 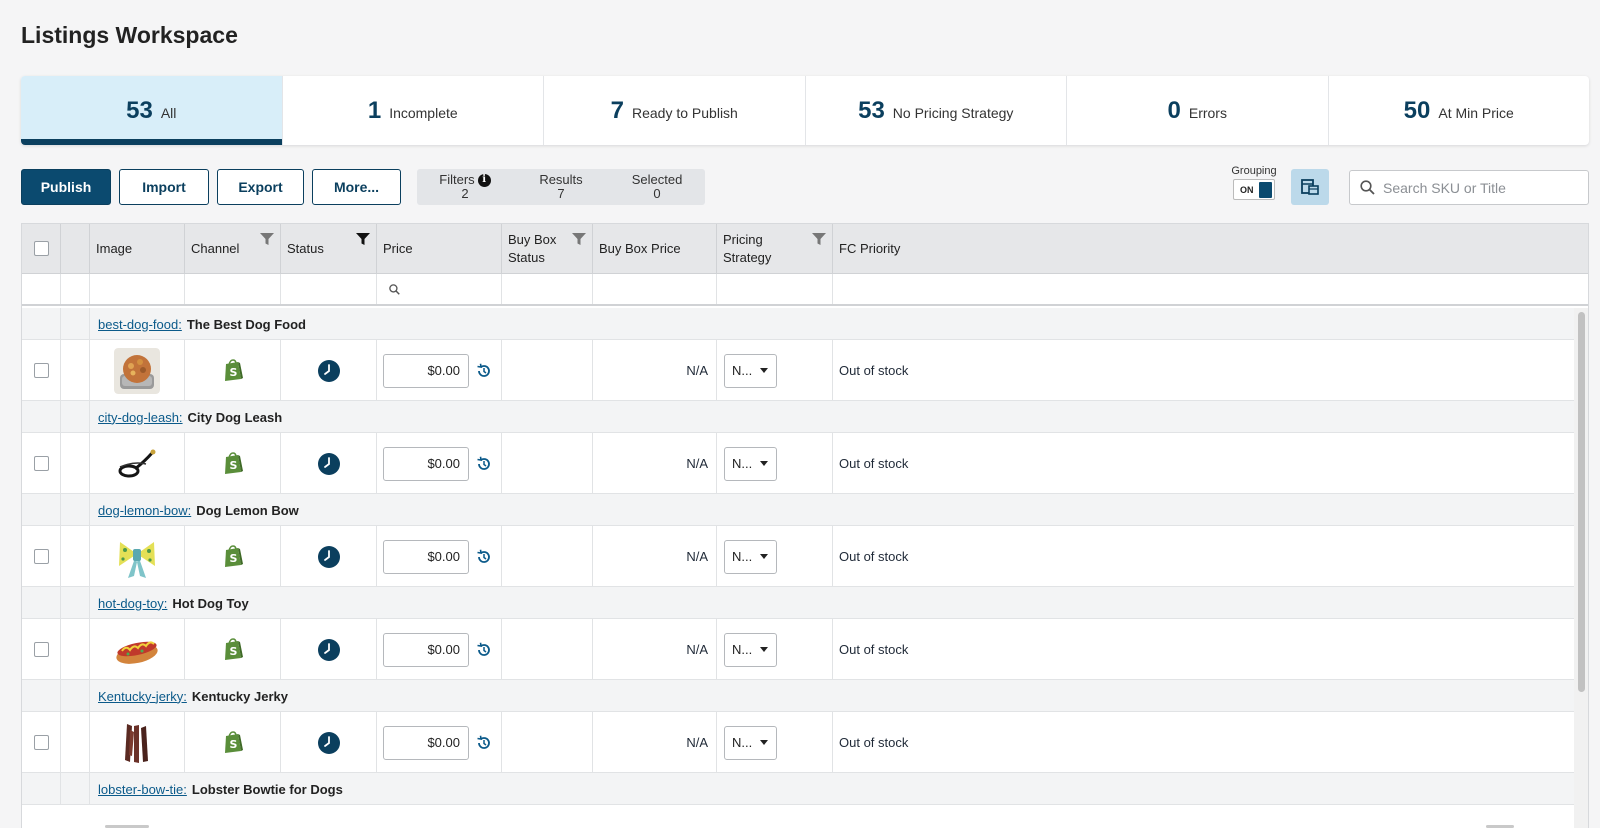 I want to click on clock-icon, so click(x=328, y=742).